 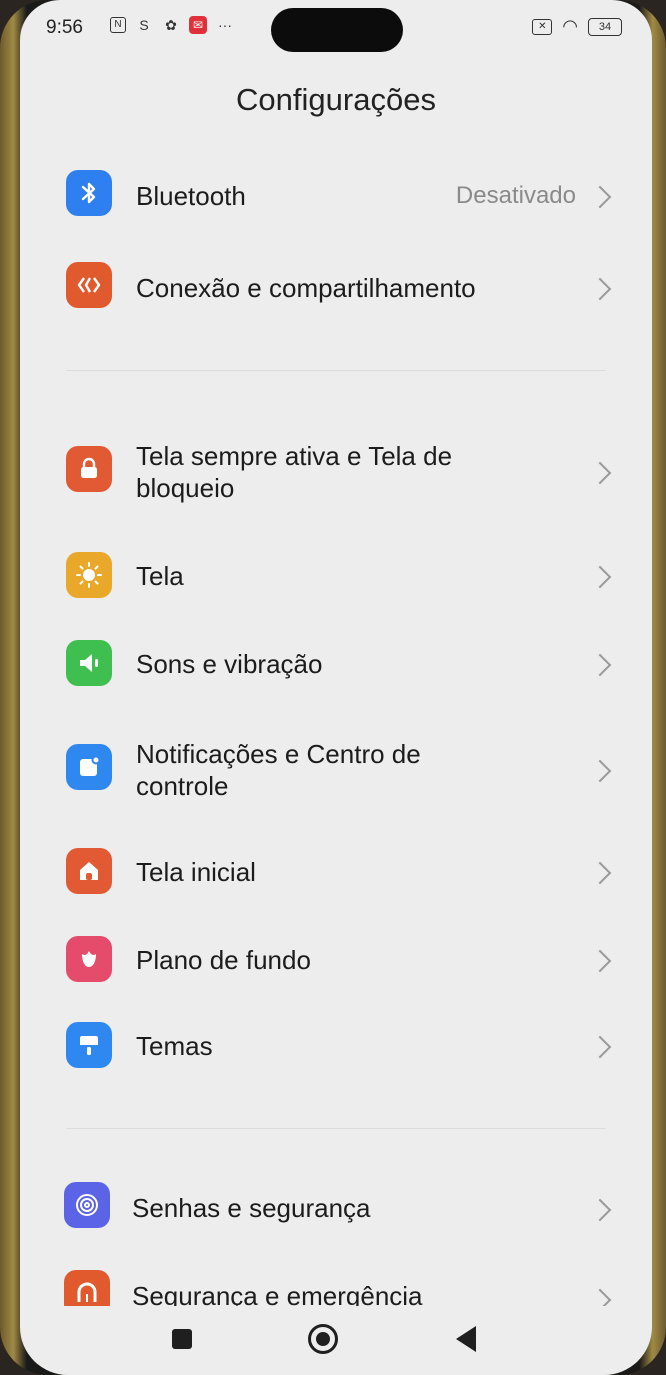 I want to click on camera-cutout, so click(x=337, y=30).